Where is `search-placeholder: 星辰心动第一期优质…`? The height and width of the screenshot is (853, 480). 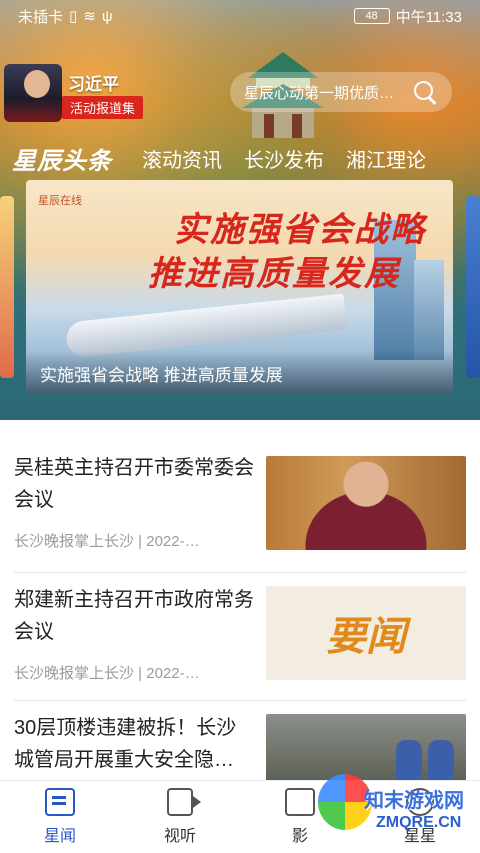 search-placeholder: 星辰心动第一期优质… is located at coordinates (319, 93).